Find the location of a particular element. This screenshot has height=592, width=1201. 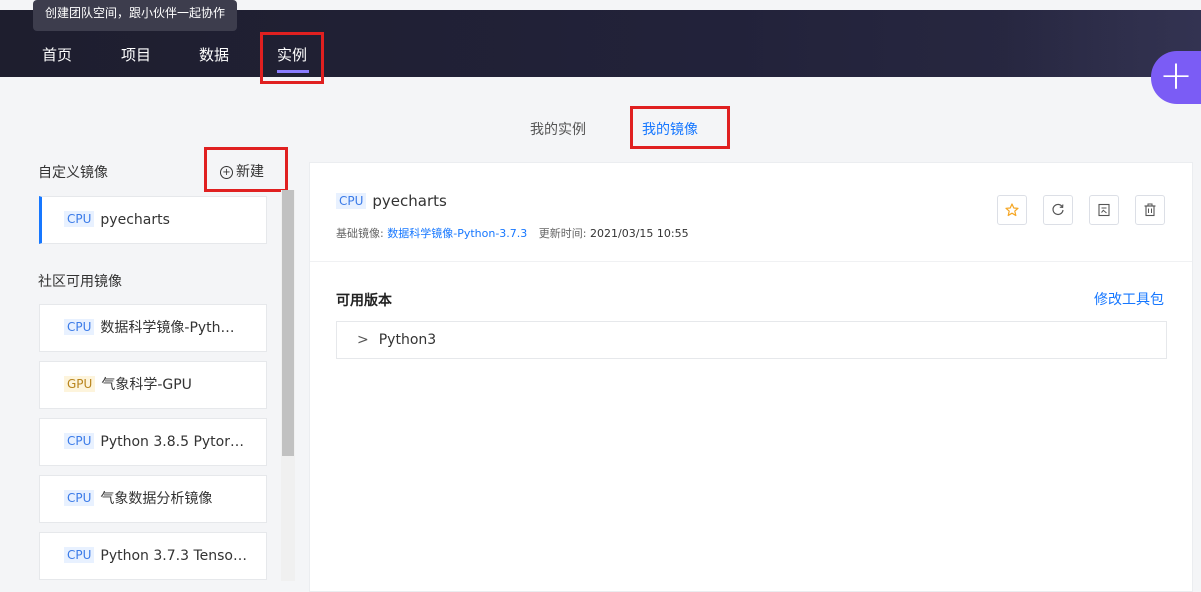

refresh-button is located at coordinates (1058, 210).